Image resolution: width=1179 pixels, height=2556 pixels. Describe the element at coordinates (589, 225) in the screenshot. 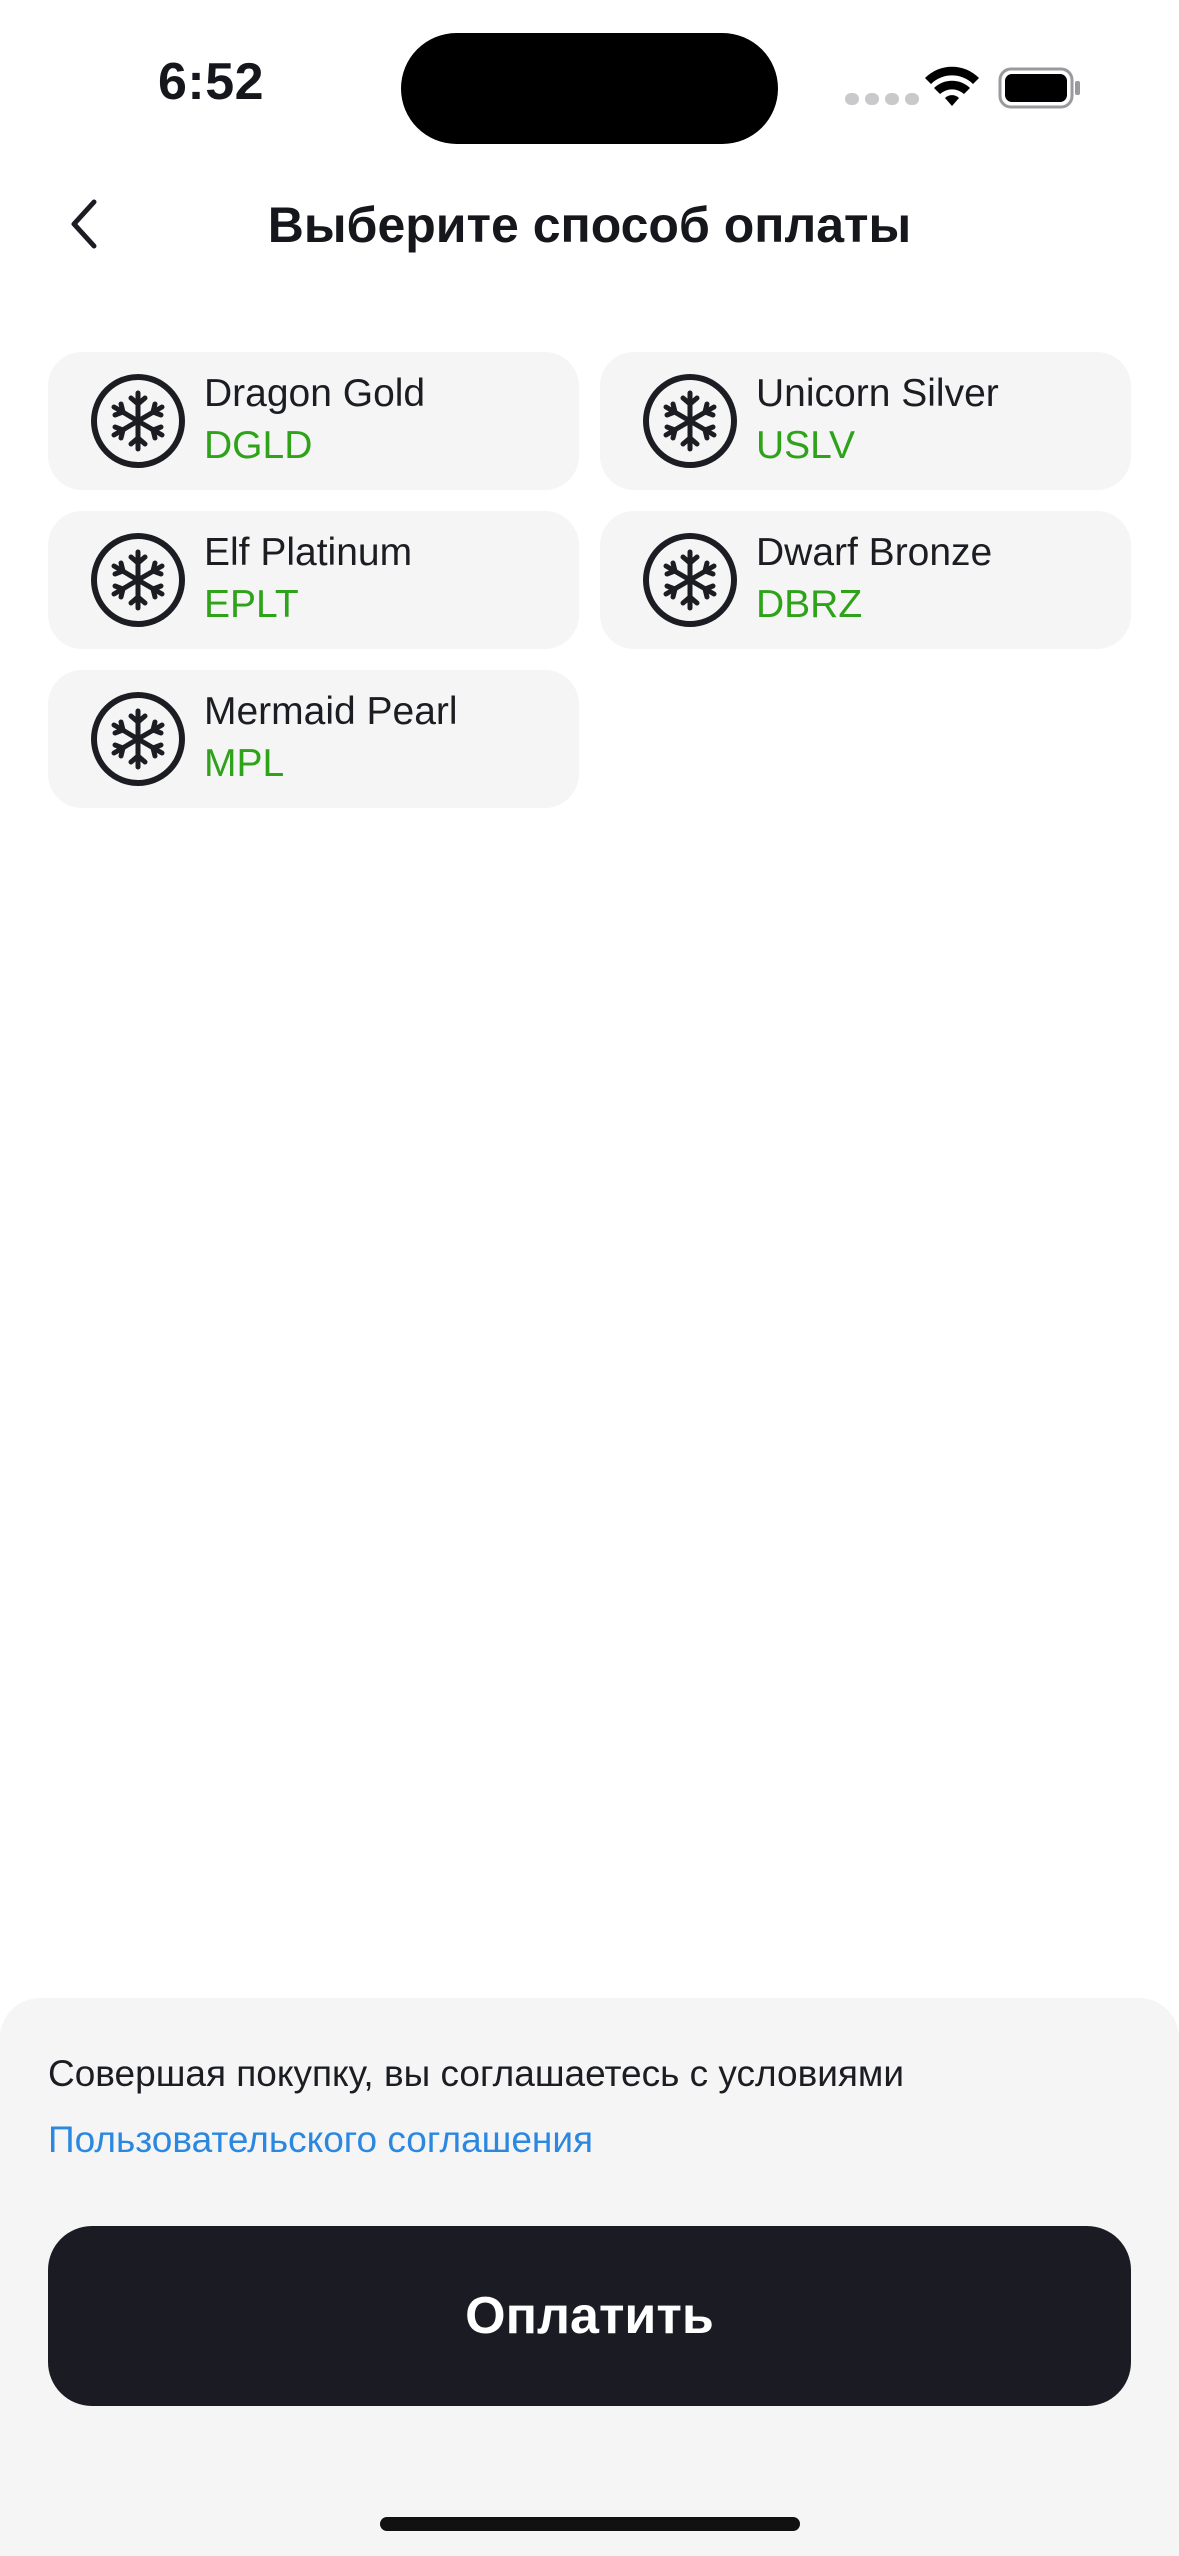

I see `page-title: Выберите способ оплаты` at that location.